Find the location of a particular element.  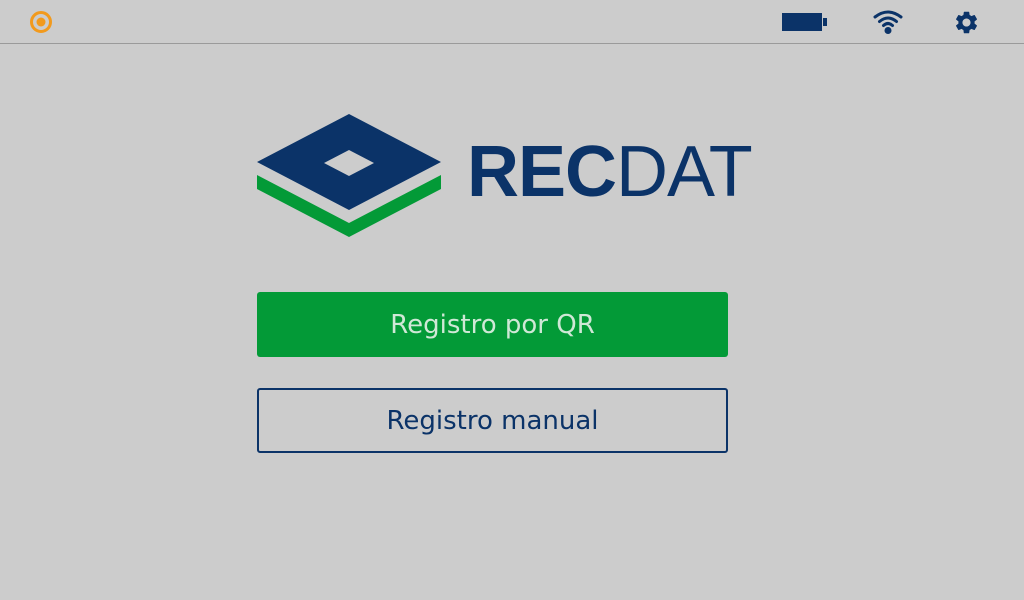

status-dot-icon is located at coordinates (41, 22).